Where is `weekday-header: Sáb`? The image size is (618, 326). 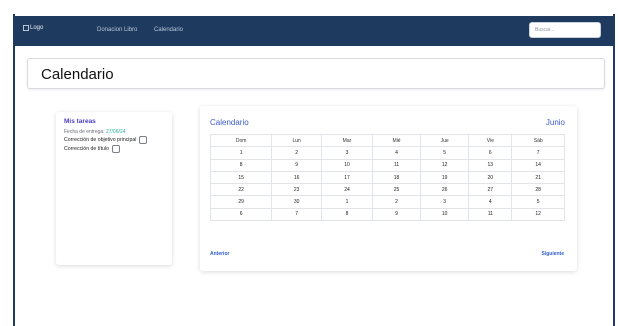 weekday-header: Sáb is located at coordinates (538, 140).